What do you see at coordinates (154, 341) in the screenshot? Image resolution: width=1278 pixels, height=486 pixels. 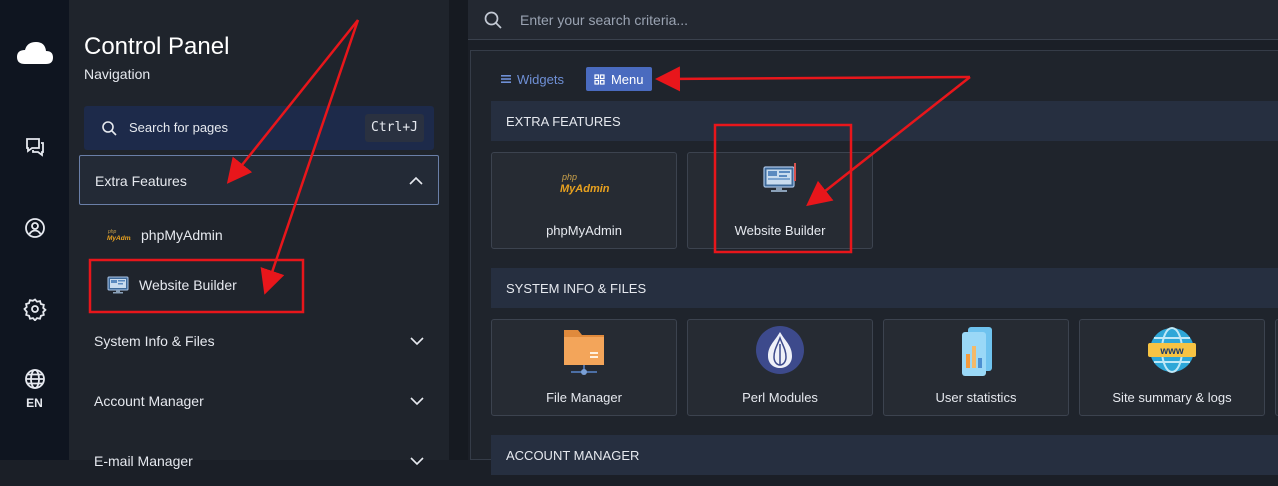 I see `section-label: System Info & Files` at bounding box center [154, 341].